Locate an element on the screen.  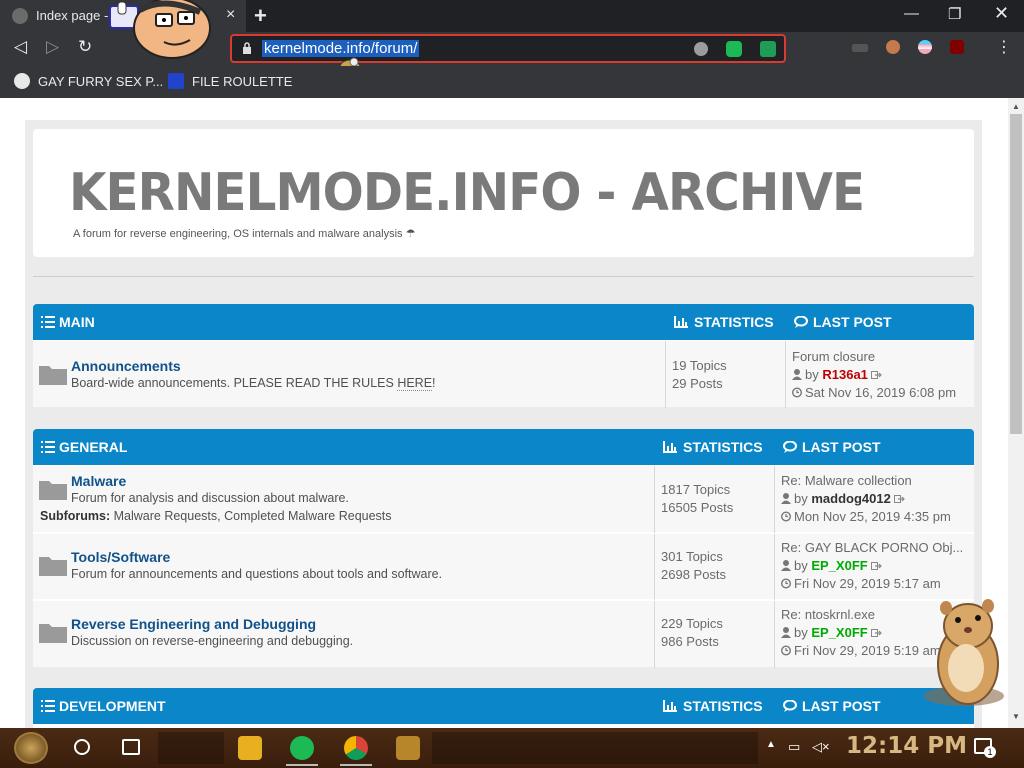
reload-button: ↻ is located at coordinates (85, 47).